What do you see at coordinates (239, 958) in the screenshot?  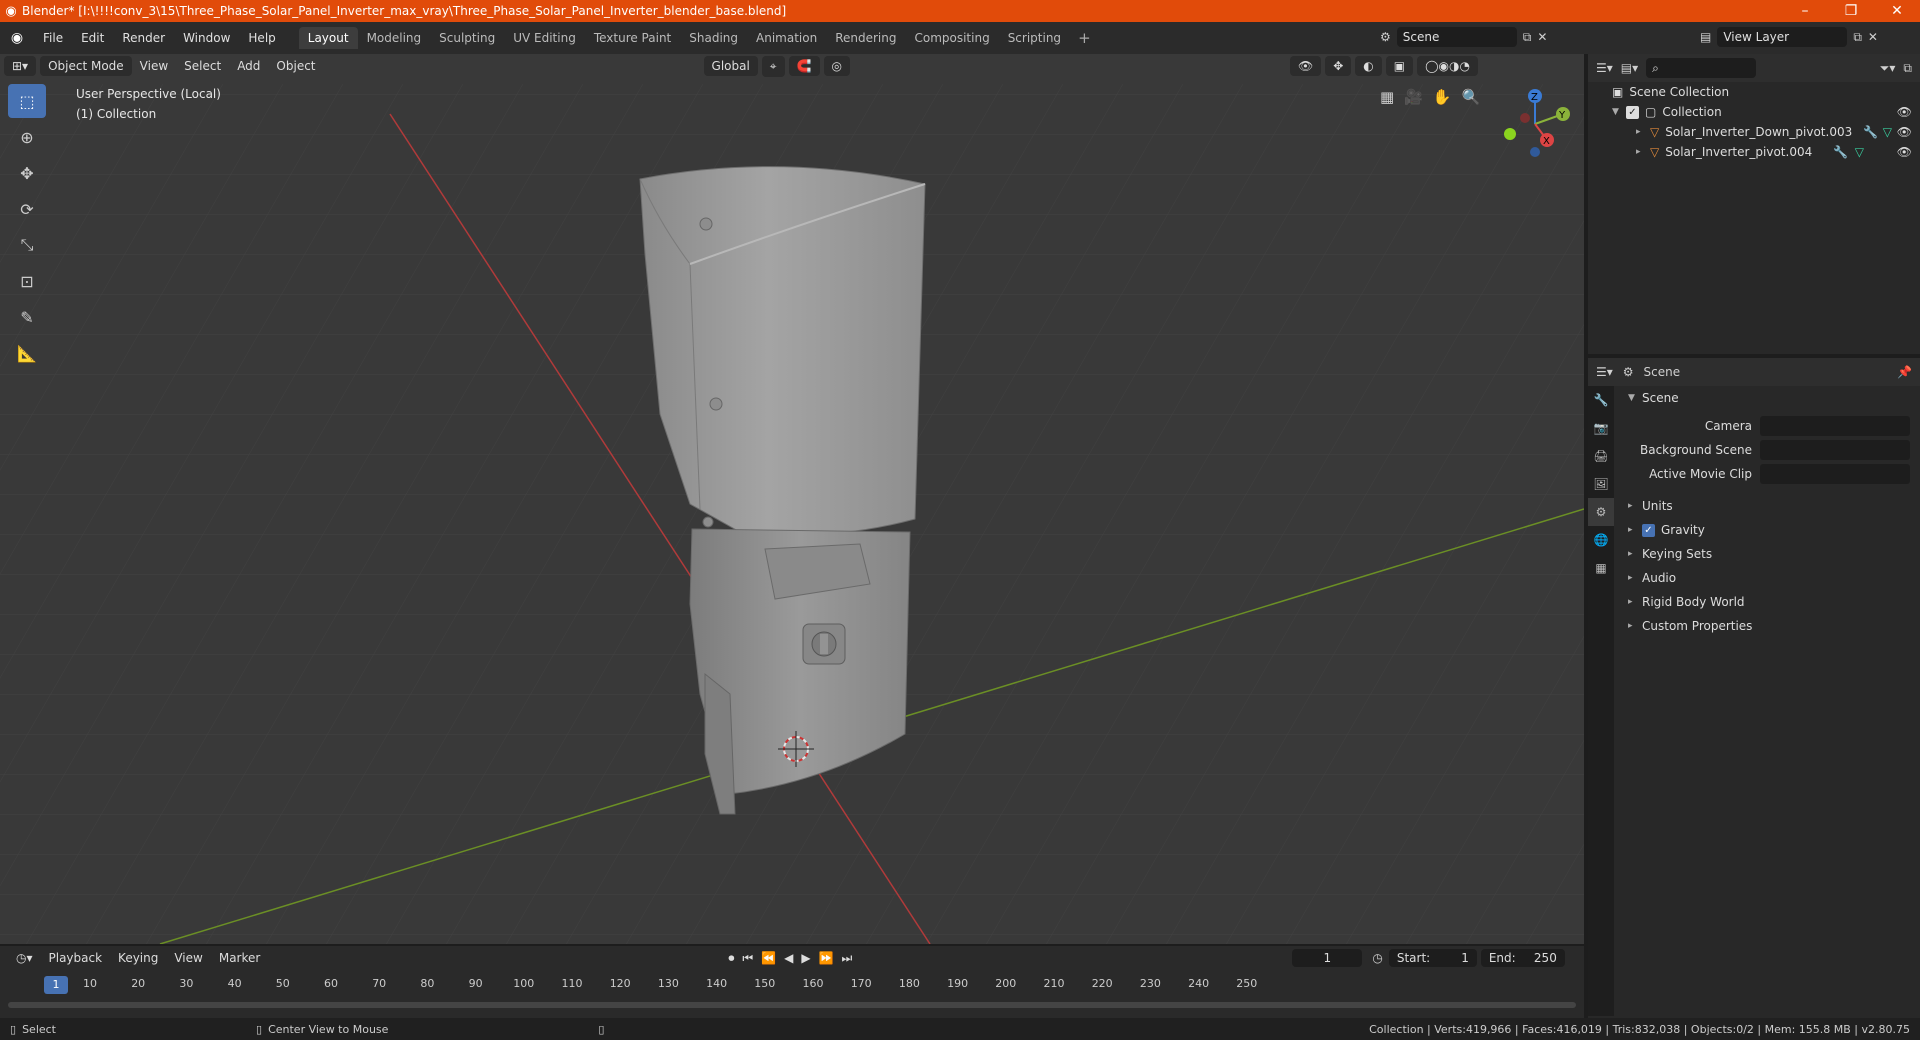 I see `timeline-menu-marker: Marker` at bounding box center [239, 958].